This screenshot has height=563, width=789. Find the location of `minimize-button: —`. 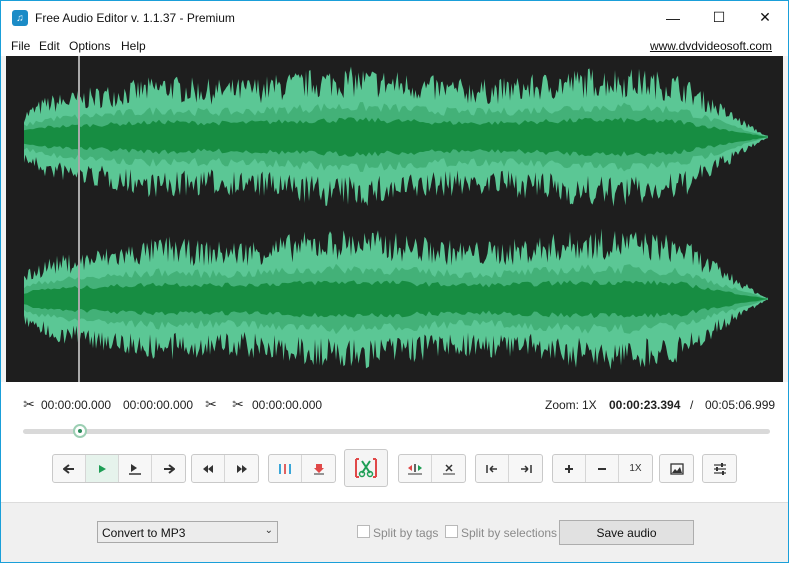

minimize-button: — is located at coordinates (673, 17).